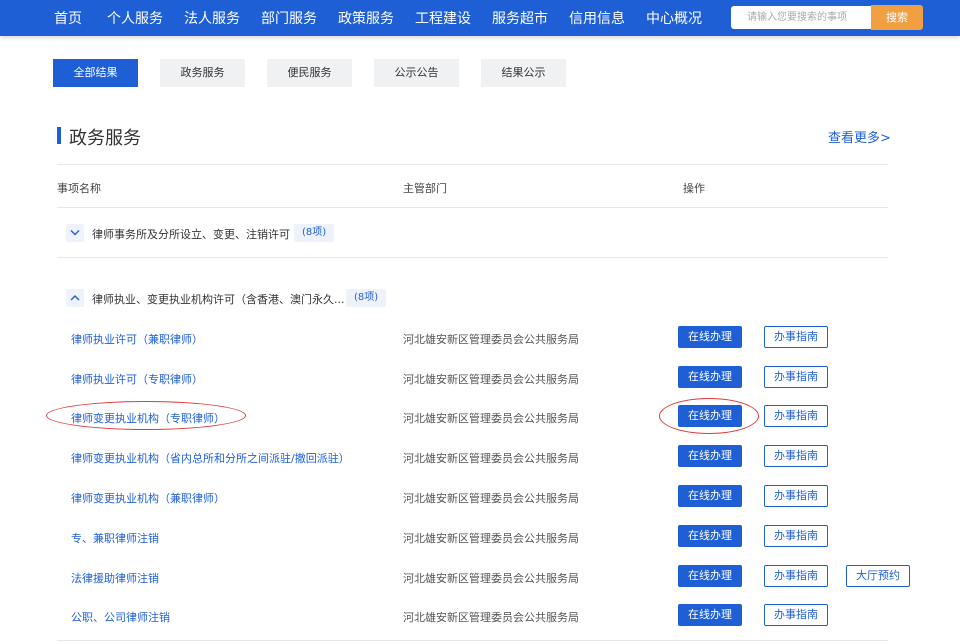  I want to click on nav-legal-person-services: 法人服务, so click(212, 18).